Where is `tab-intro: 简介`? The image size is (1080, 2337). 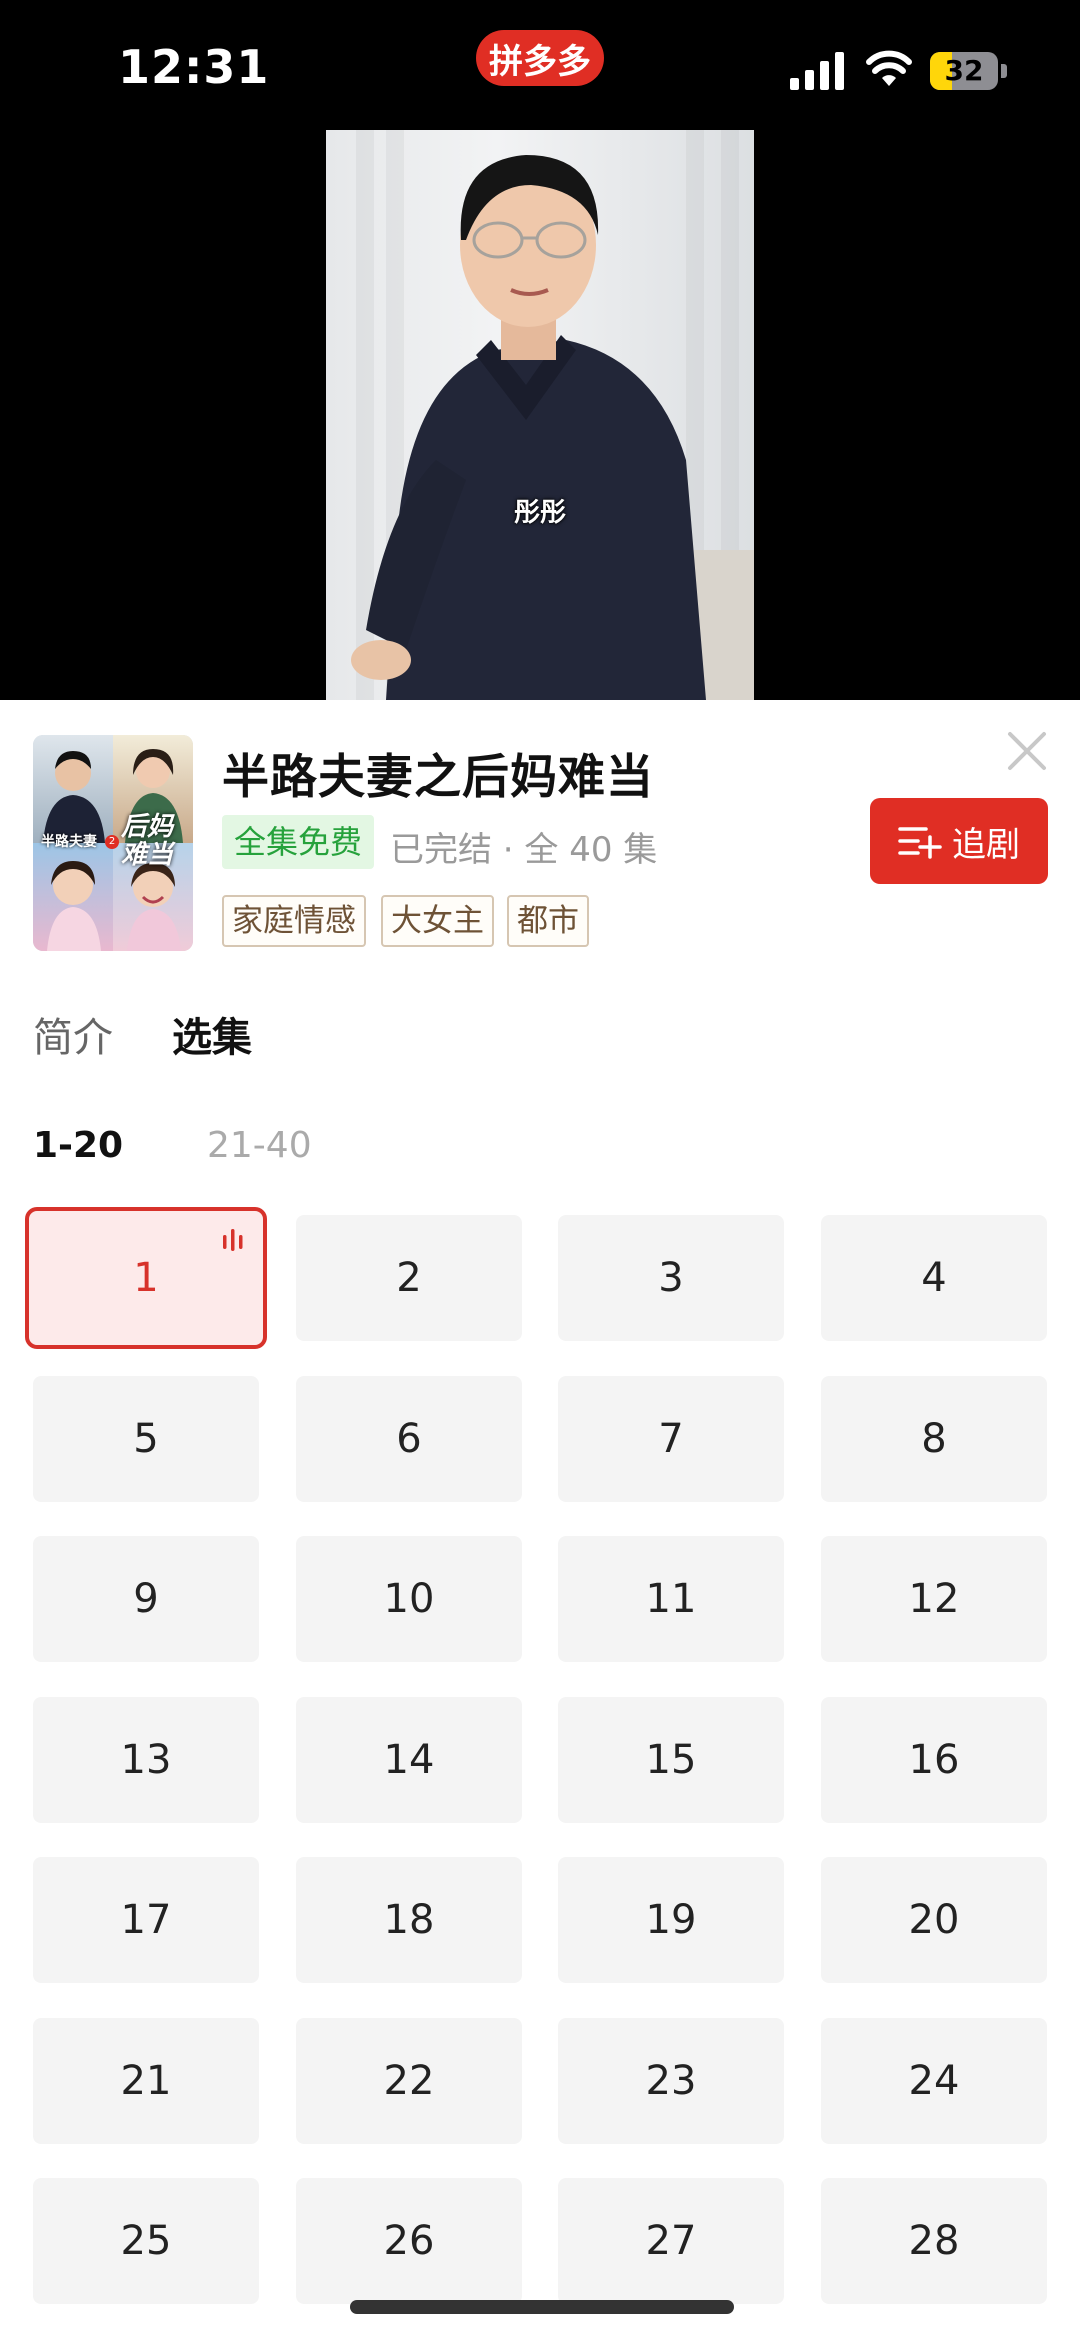 tab-intro: 简介 is located at coordinates (73, 1034).